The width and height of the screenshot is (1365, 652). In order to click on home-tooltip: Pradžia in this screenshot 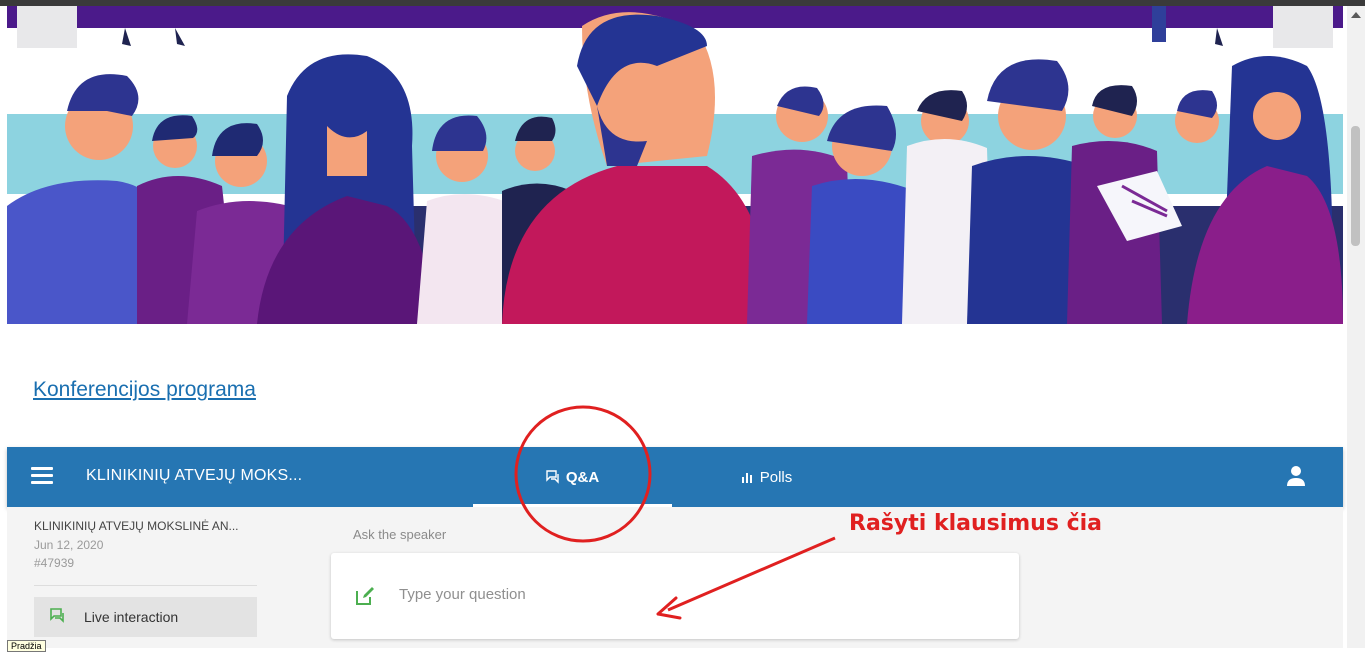, I will do `click(26, 646)`.